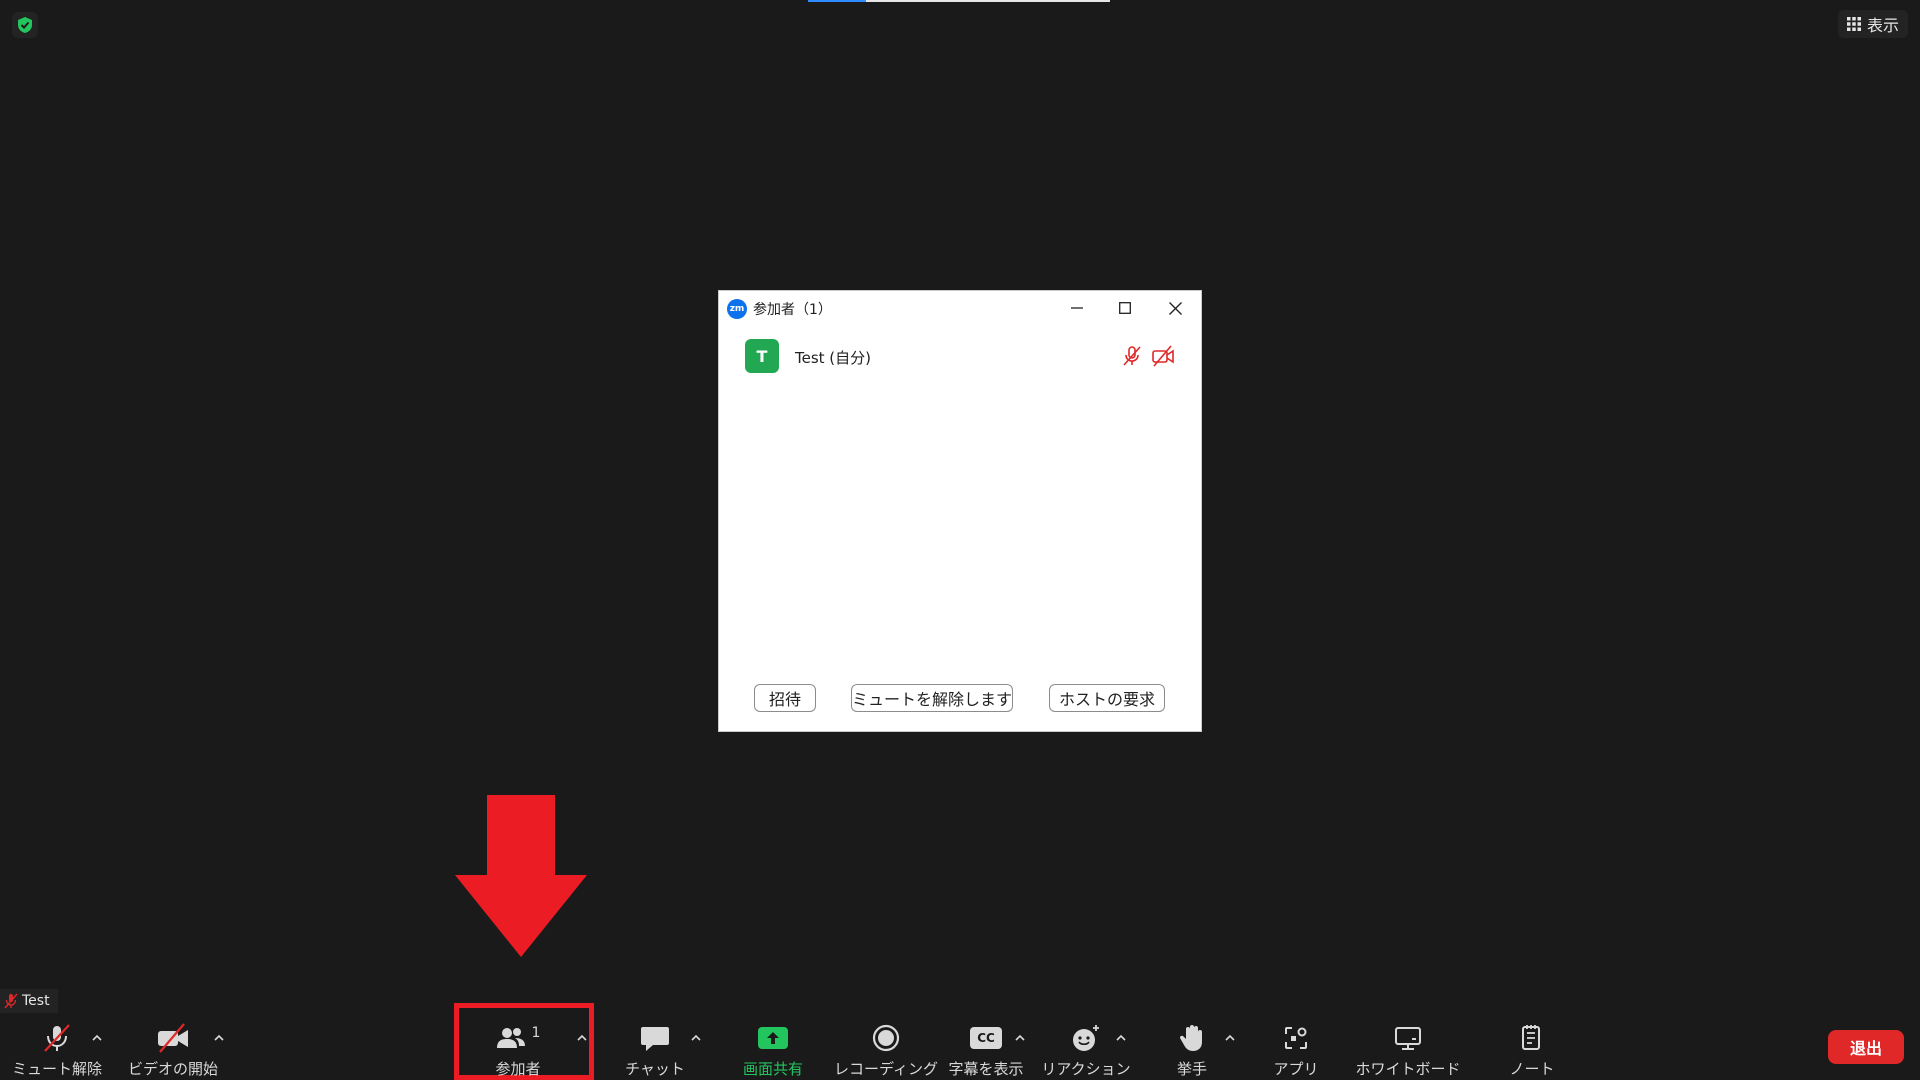 The height and width of the screenshot is (1080, 1920). Describe the element at coordinates (986, 1069) in the screenshot. I see `captions-label: 字幕を表示` at that location.